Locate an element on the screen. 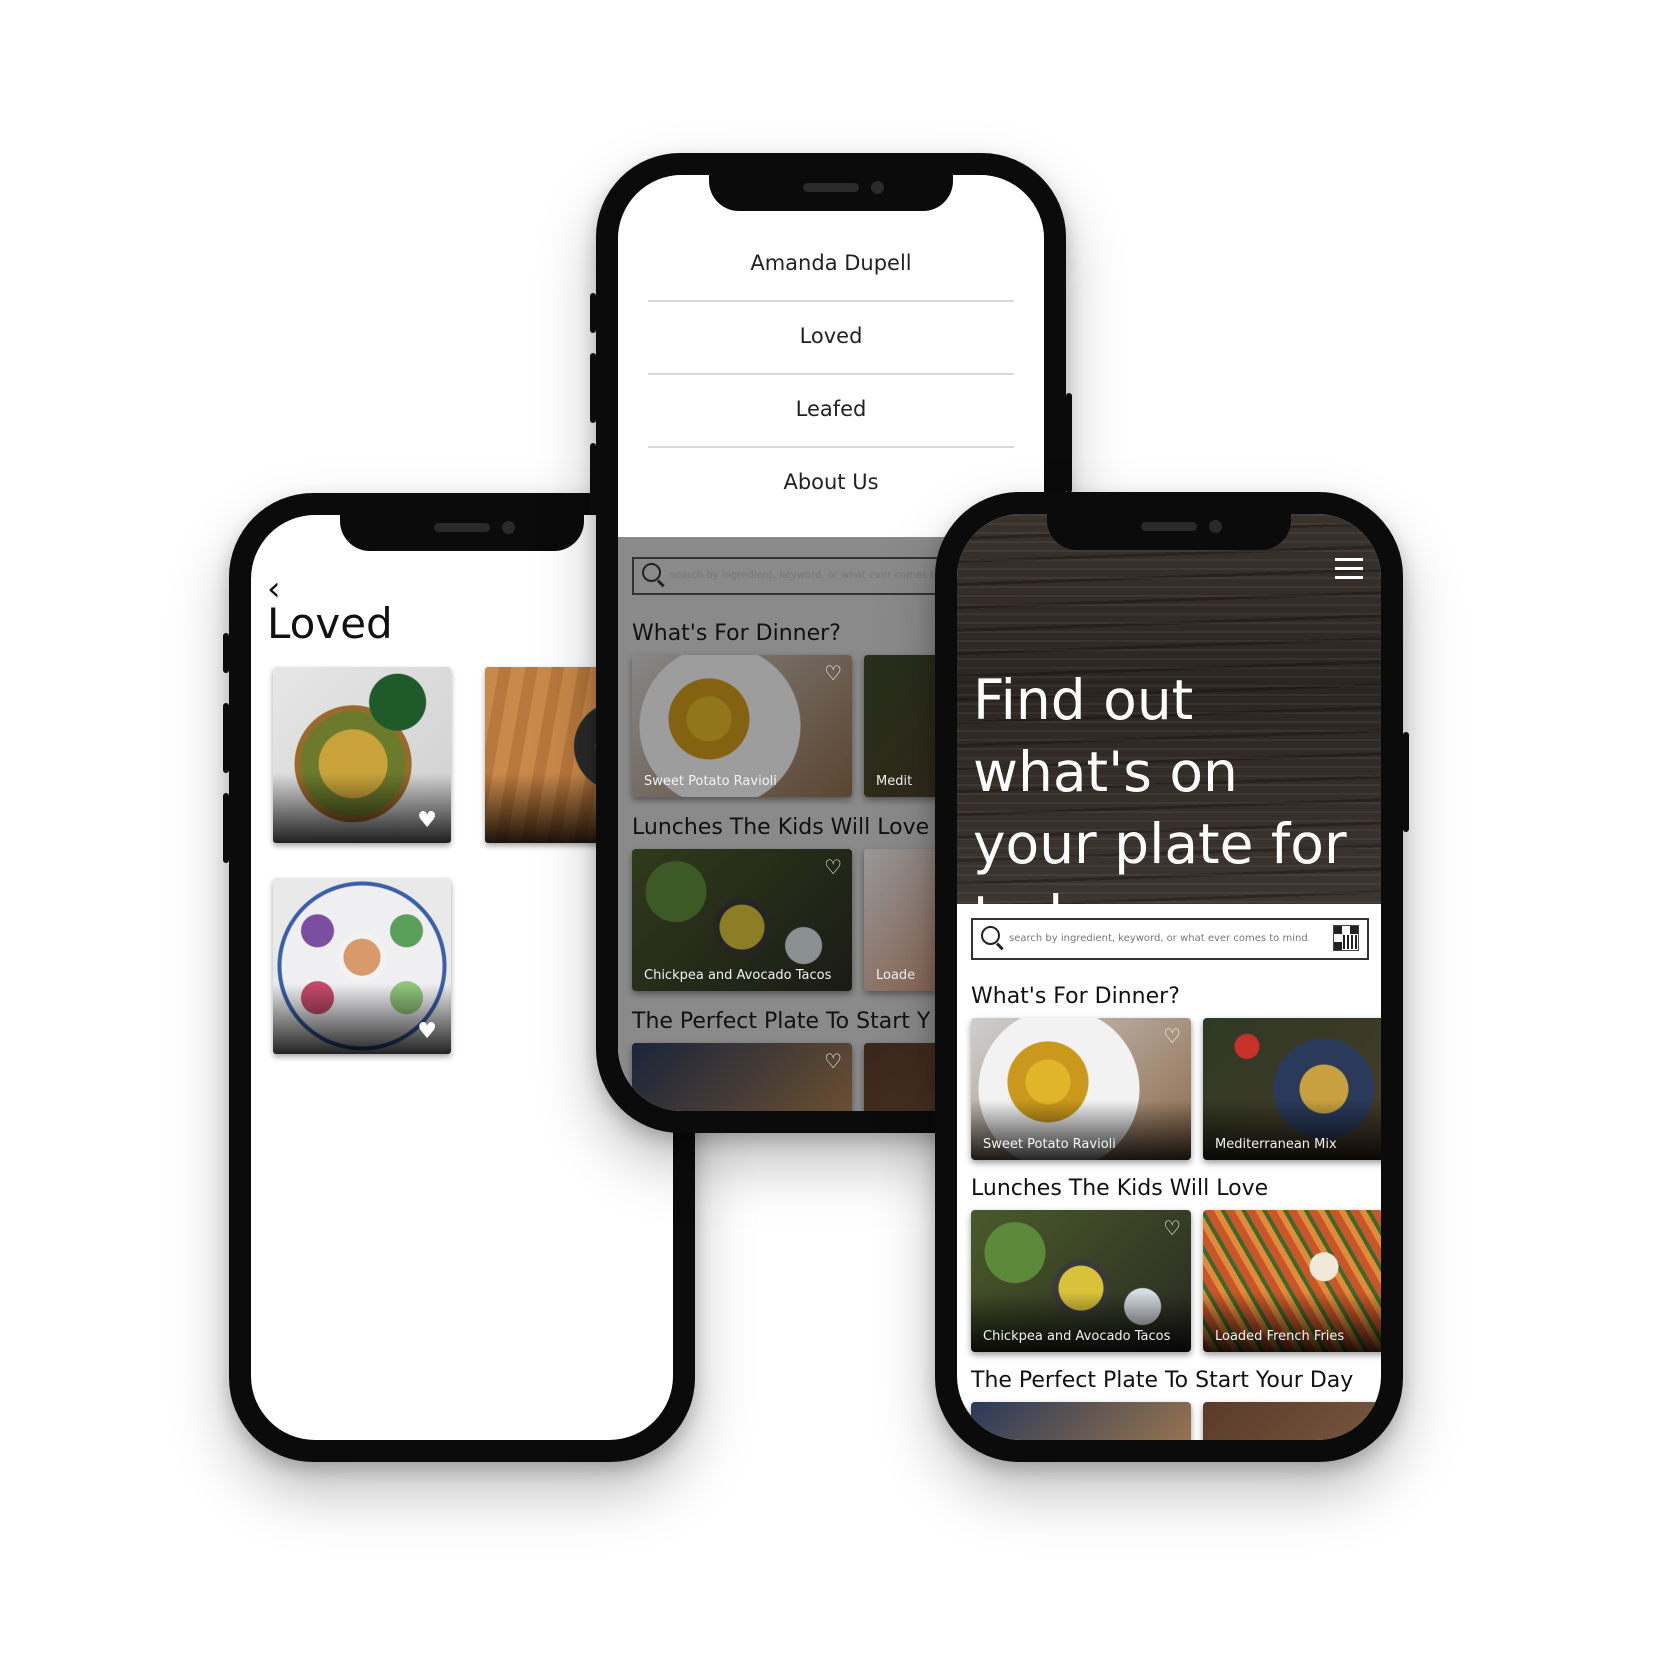 This screenshot has width=1668, height=1667. menu-item-about-us: About Us is located at coordinates (831, 482).